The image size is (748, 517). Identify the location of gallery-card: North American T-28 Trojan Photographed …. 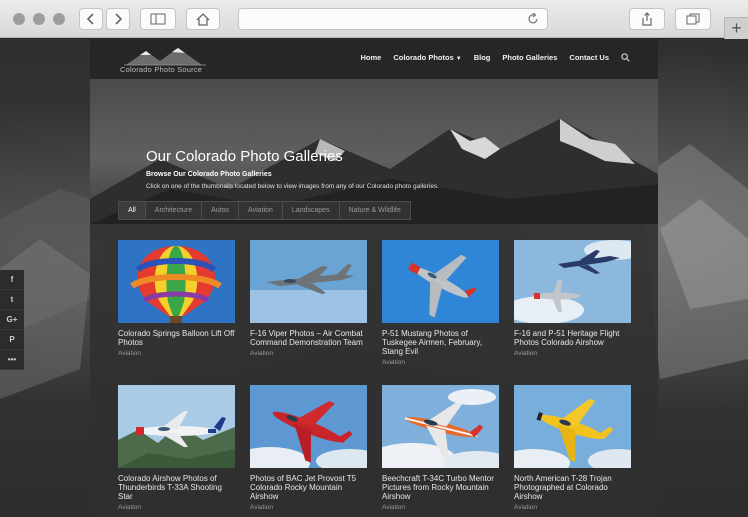
(572, 448).